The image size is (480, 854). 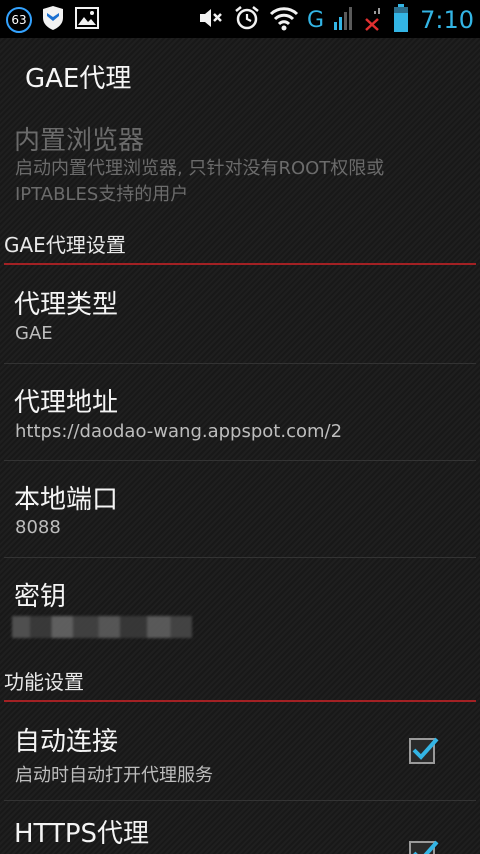 What do you see at coordinates (82, 834) in the screenshot?
I see `pref-title: HTTPS代理` at bounding box center [82, 834].